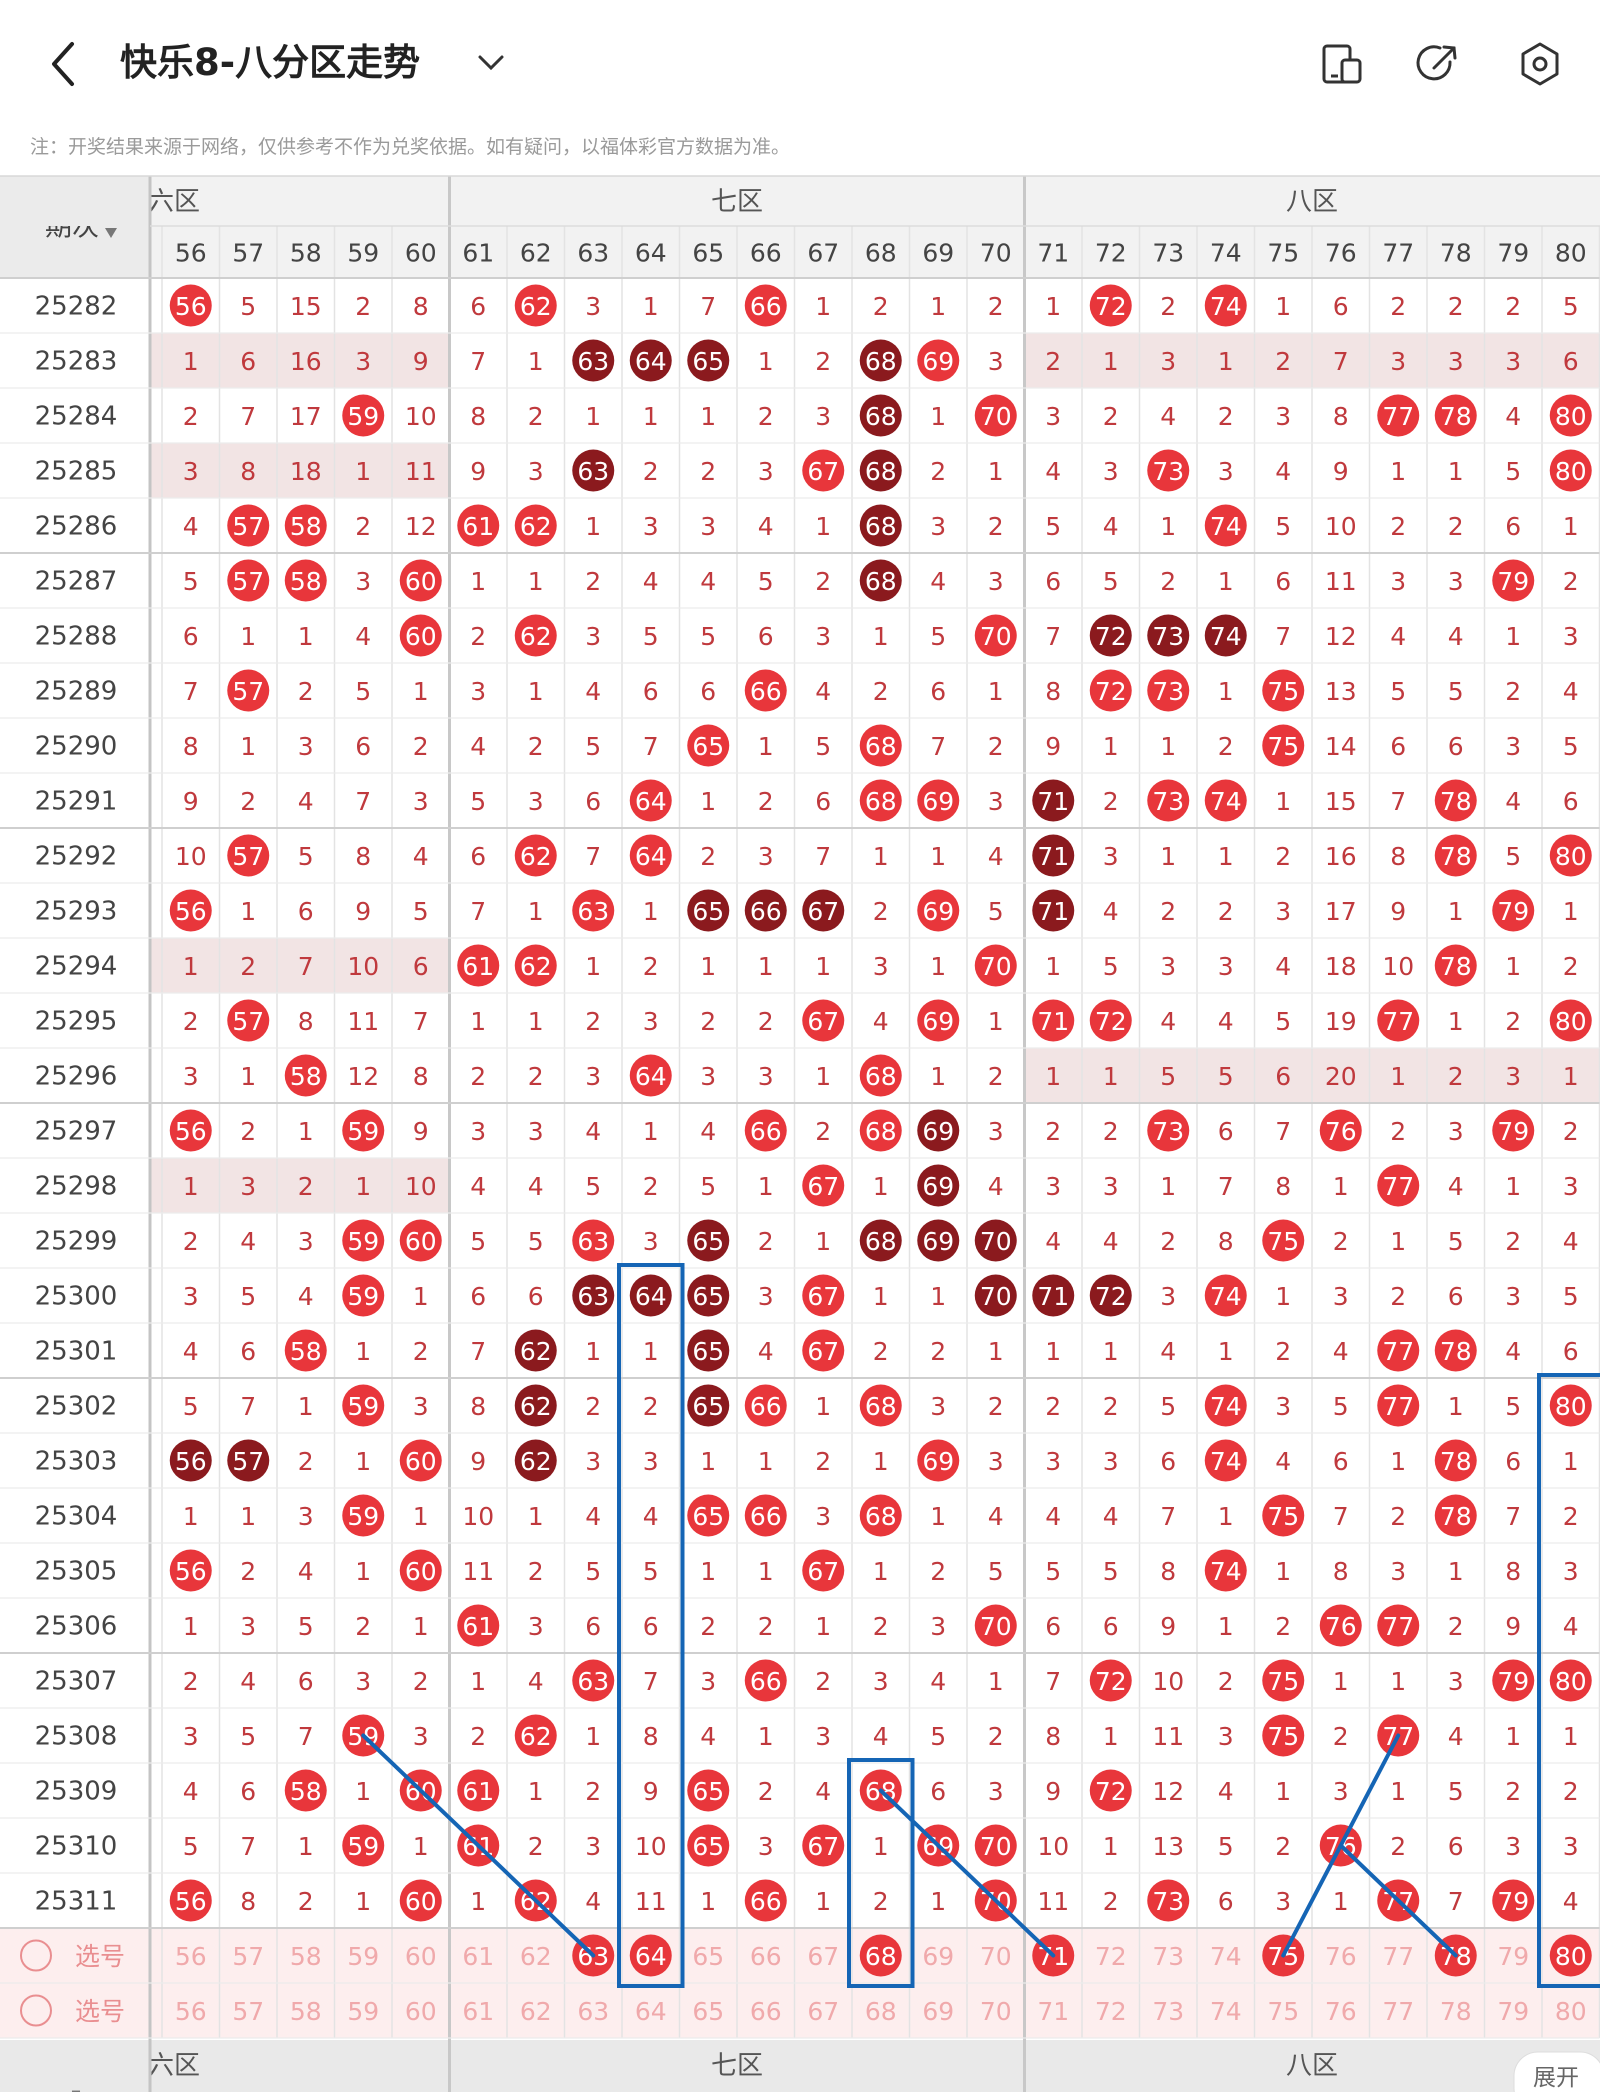 The image size is (1600, 2092). Describe the element at coordinates (1283, 2011) in the screenshot. I see `select-number: 75` at that location.